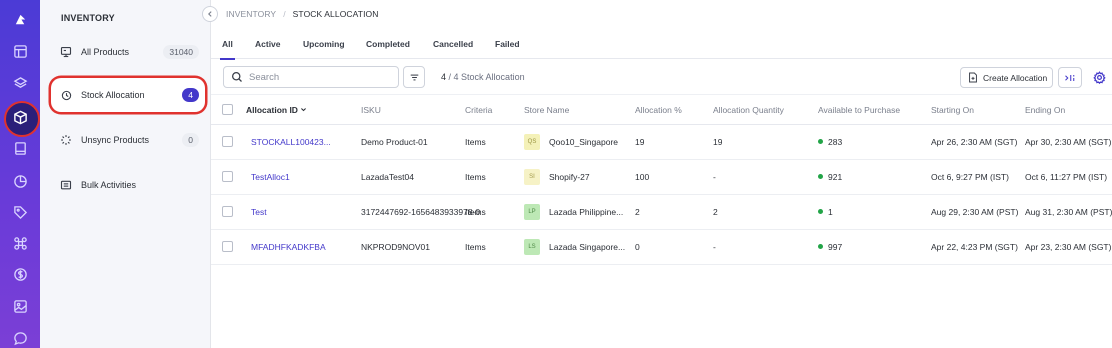 This screenshot has width=1112, height=348. I want to click on select-all-checkbox, so click(227, 109).